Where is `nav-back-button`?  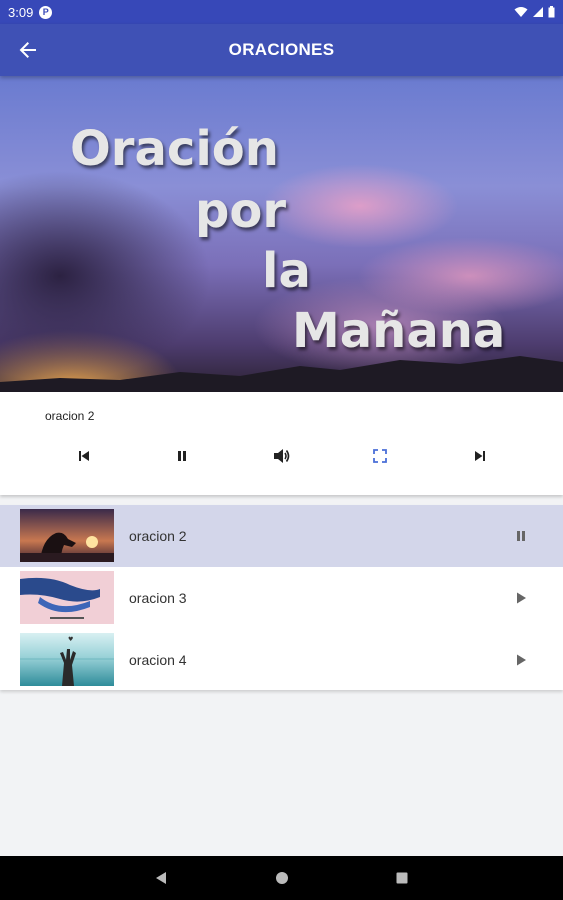
nav-back-button is located at coordinates (161, 878).